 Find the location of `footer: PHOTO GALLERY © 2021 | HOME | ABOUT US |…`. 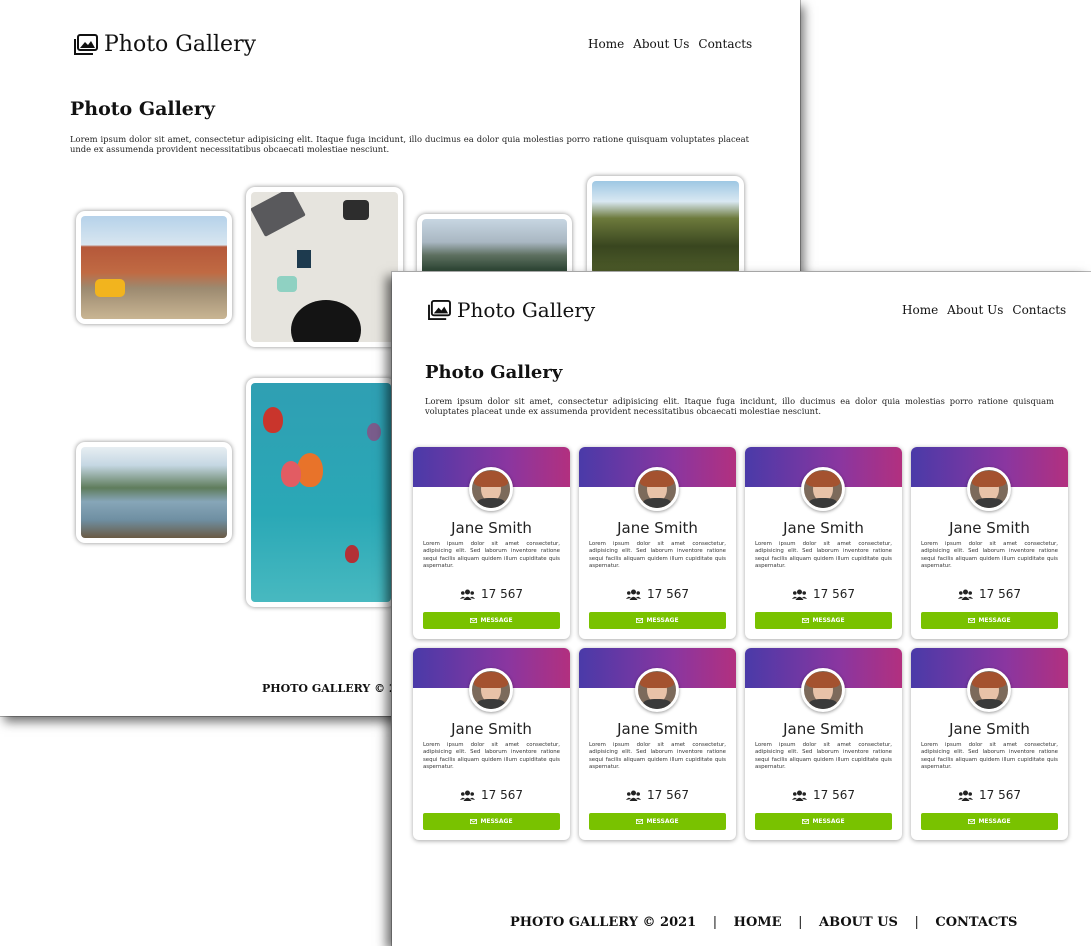

footer: PHOTO GALLERY © 2021 | HOME | ABOUT US |… is located at coordinates (763, 922).